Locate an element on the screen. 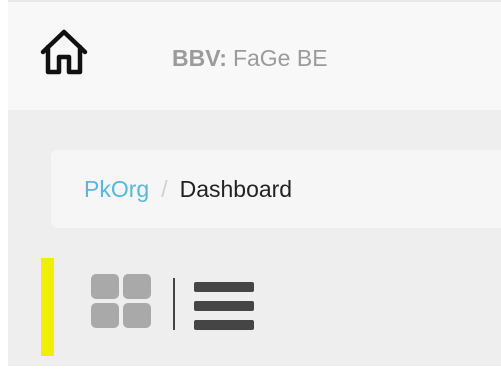 The image size is (501, 374). grid-view-button is located at coordinates (123, 303).